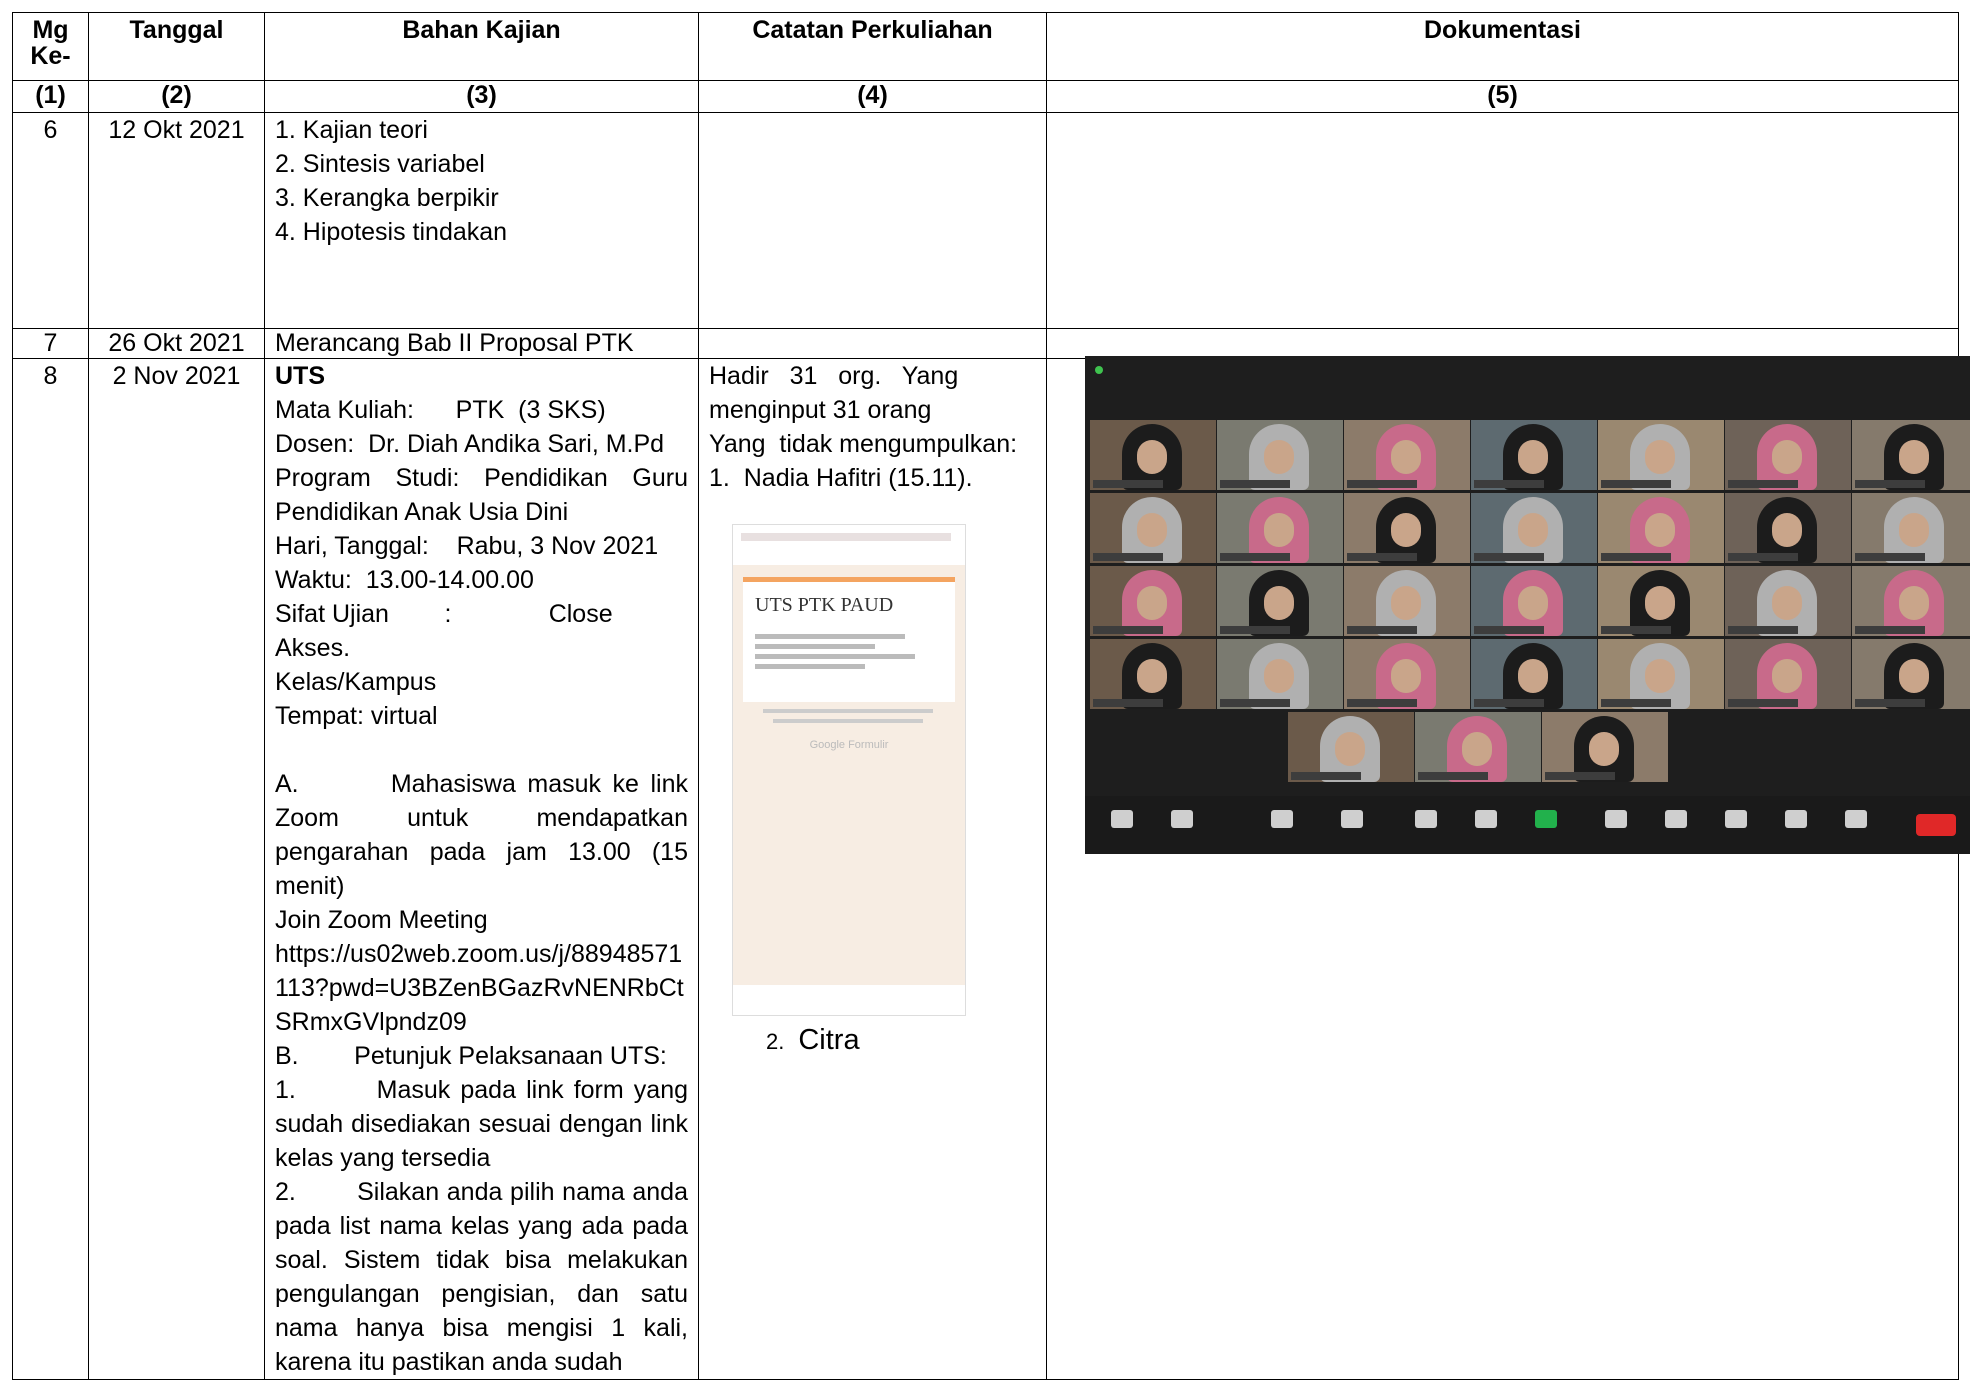 This screenshot has height=1380, width=1970. Describe the element at coordinates (1616, 819) in the screenshot. I see `record-icon` at that location.